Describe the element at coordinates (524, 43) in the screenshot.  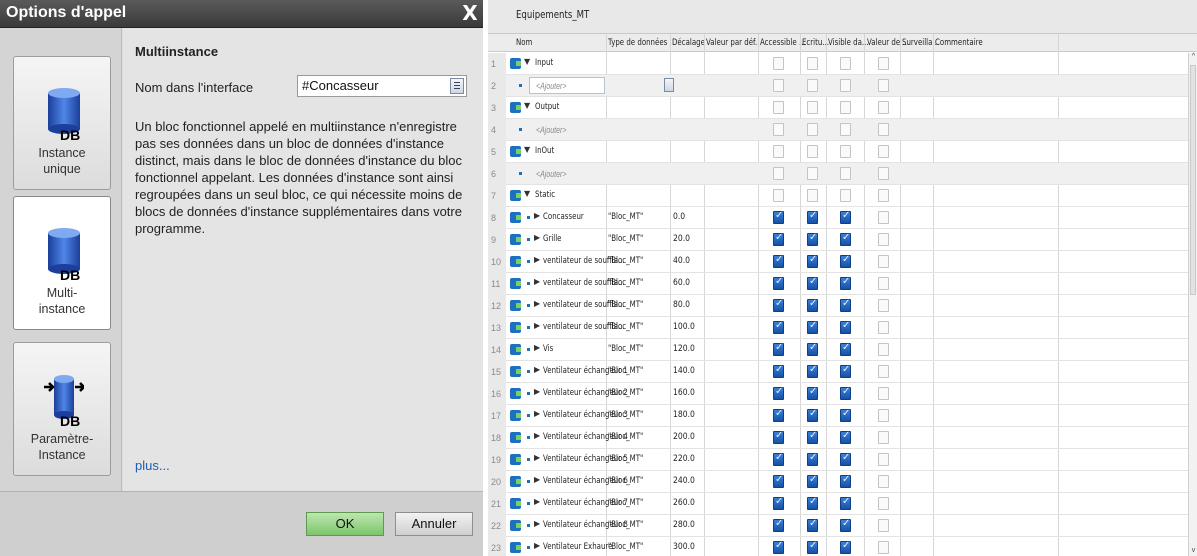
I see `col-header-name: Nom` at that location.